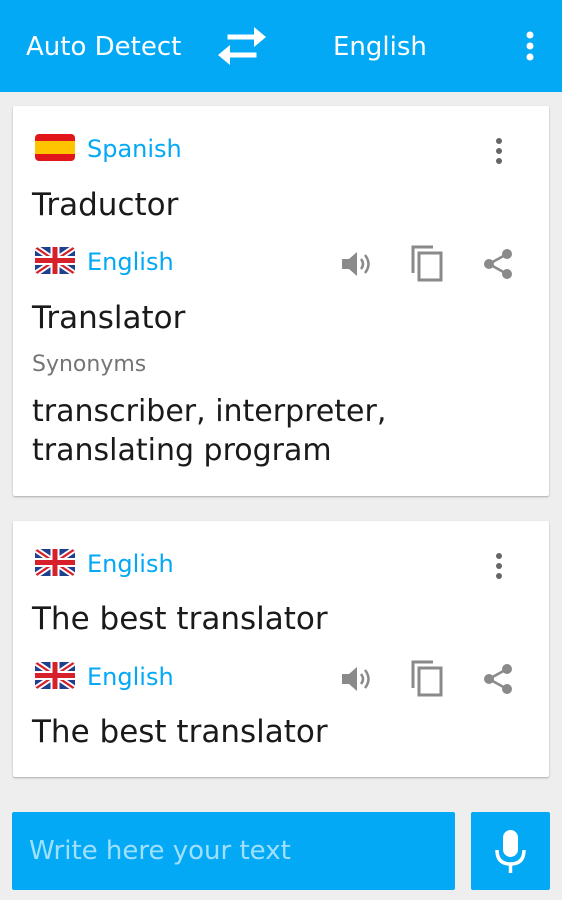  I want to click on source-text: The best translator, so click(180, 619).